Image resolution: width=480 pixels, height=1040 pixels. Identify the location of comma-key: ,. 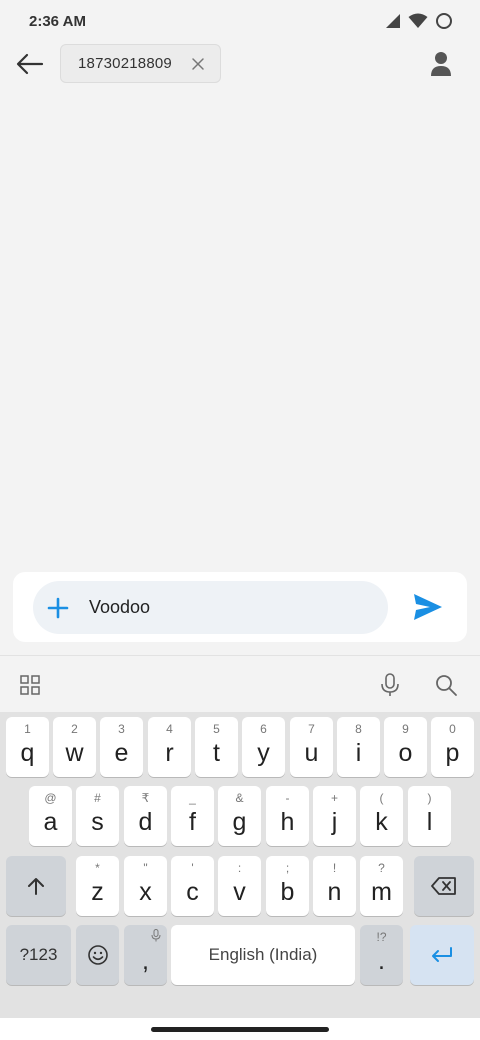
(145, 955).